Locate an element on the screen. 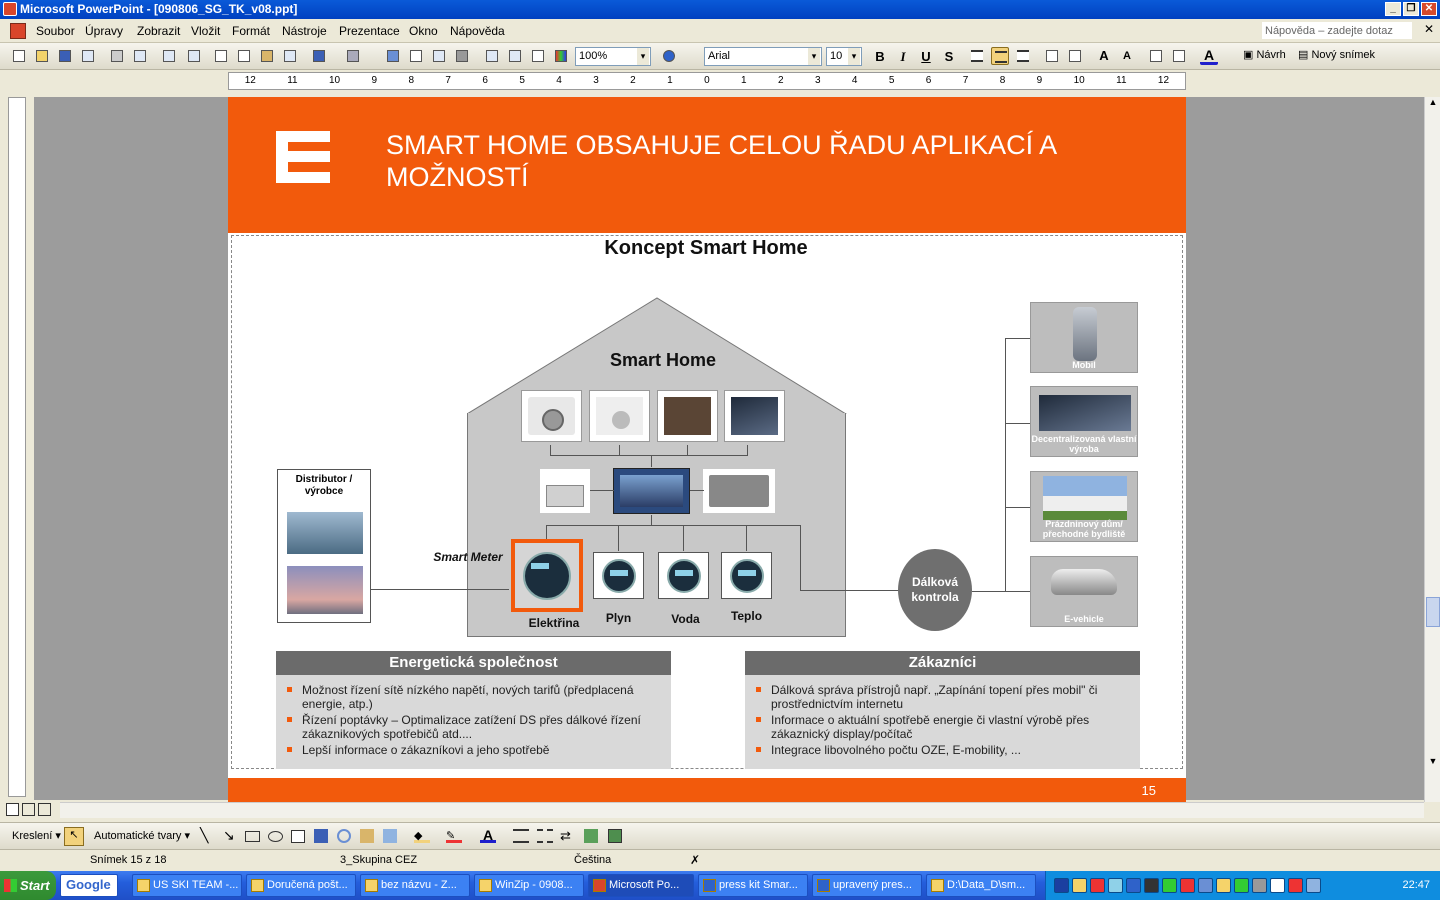  new-slide-button: ▤ Nový snímek is located at coordinates (1336, 54).